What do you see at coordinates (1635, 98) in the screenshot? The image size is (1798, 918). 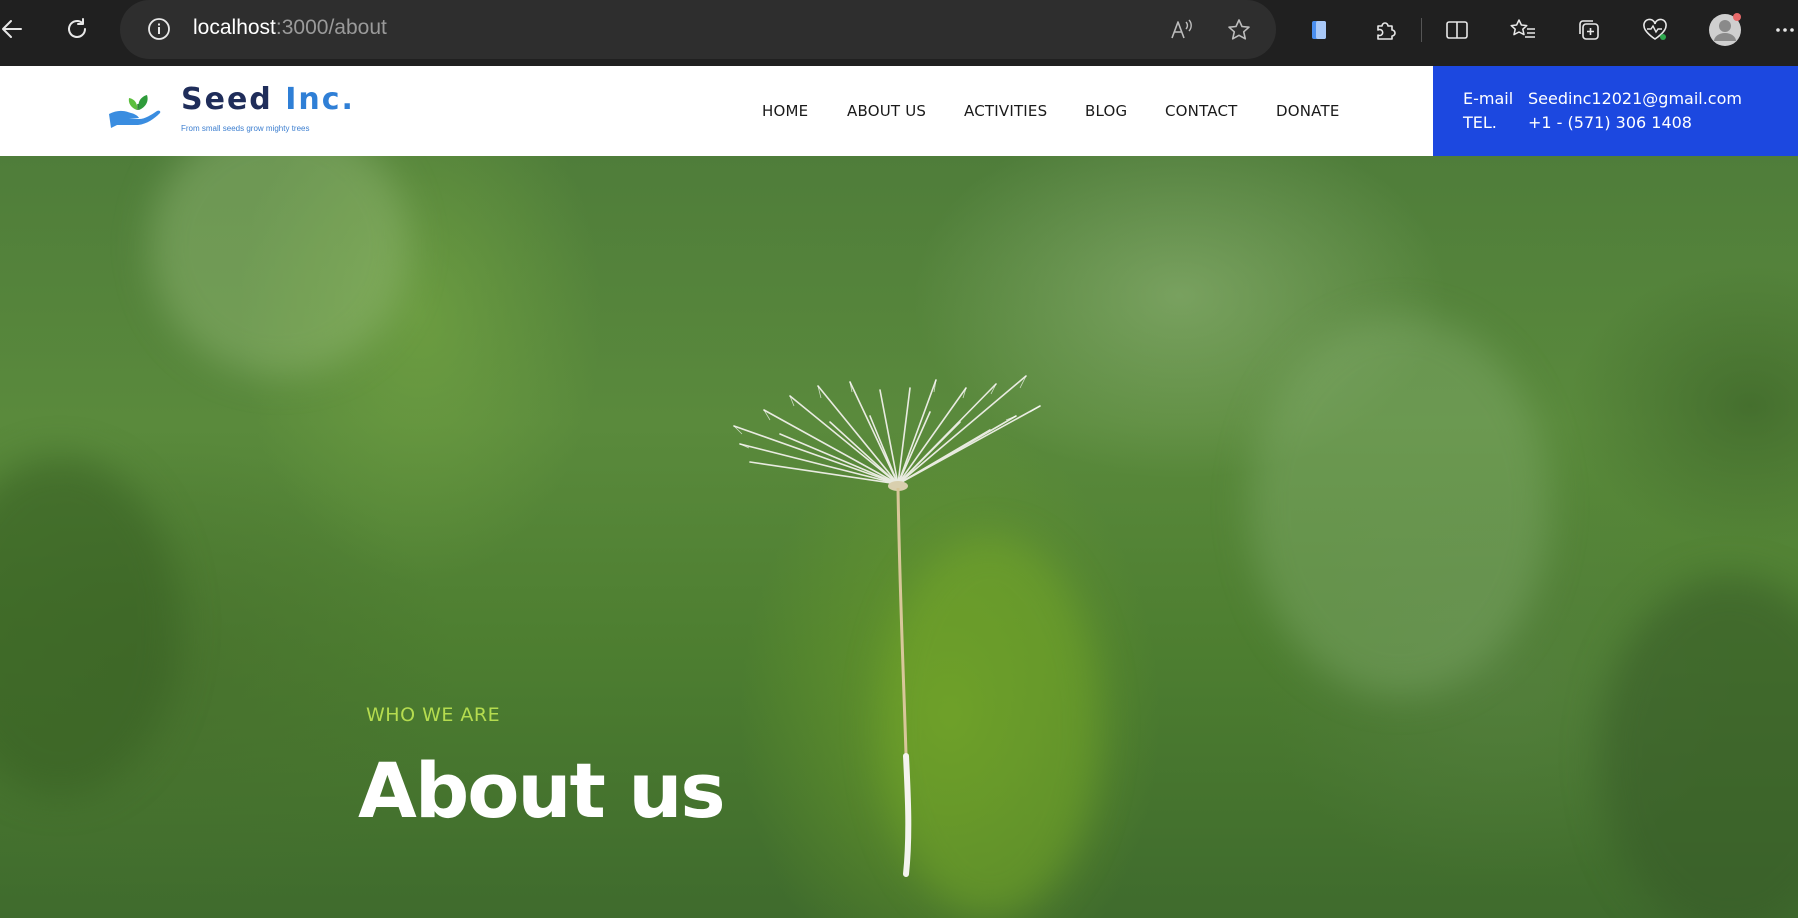 I see `email-value: Seedinc12021@gmail.com` at bounding box center [1635, 98].